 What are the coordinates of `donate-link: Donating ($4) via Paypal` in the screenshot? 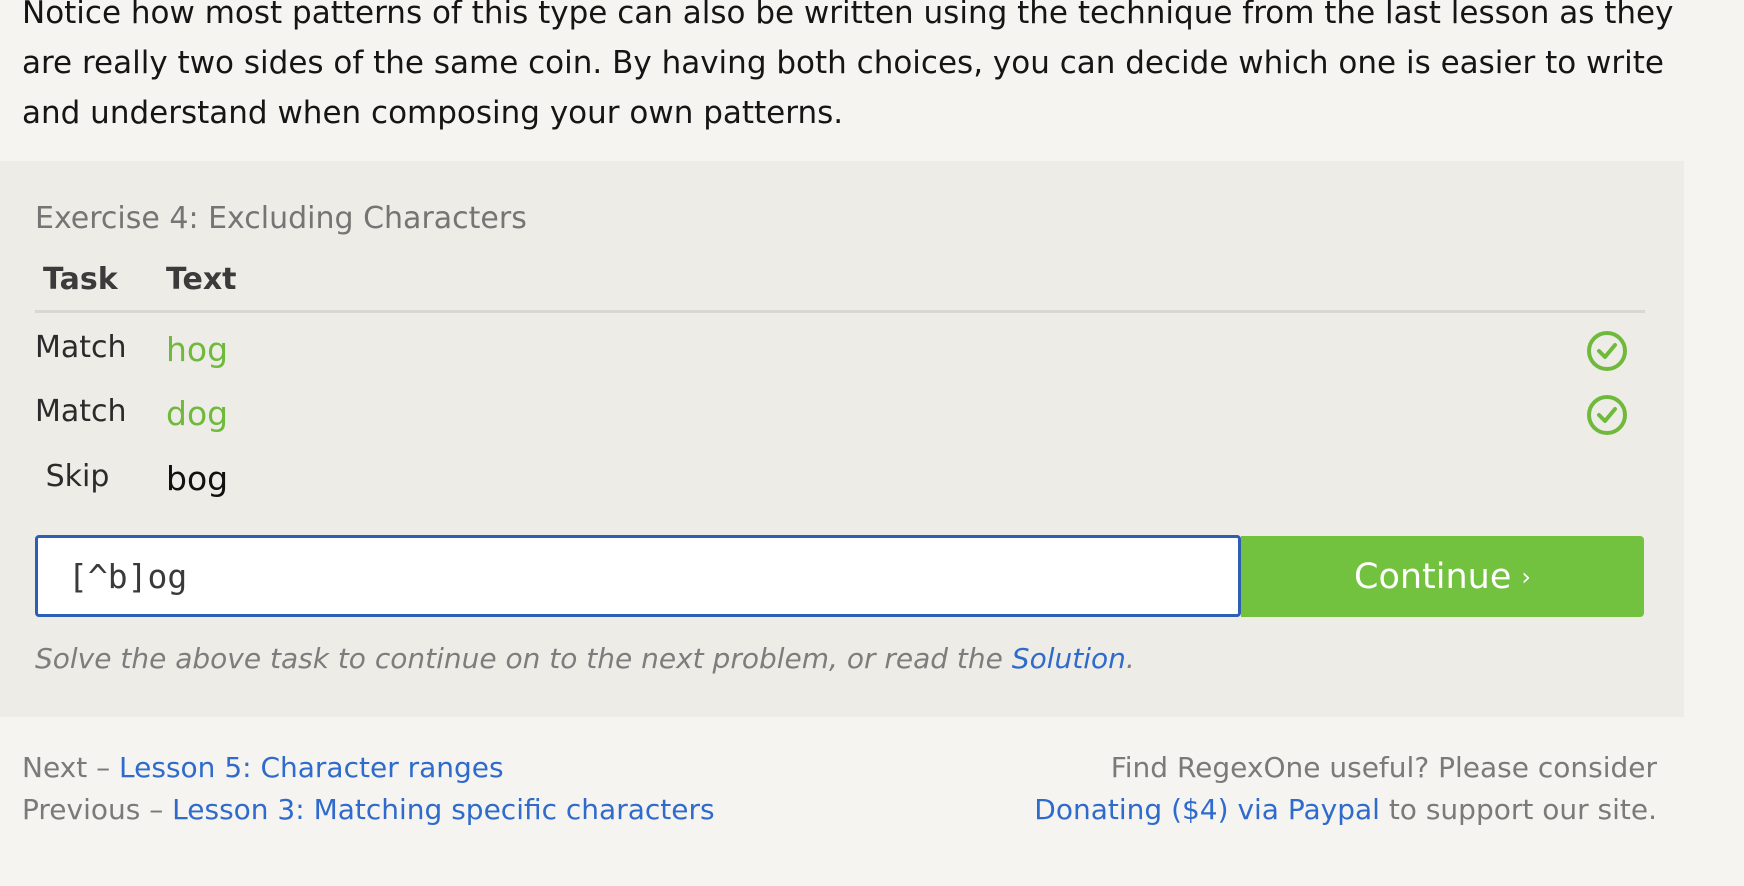 It's located at (1207, 809).